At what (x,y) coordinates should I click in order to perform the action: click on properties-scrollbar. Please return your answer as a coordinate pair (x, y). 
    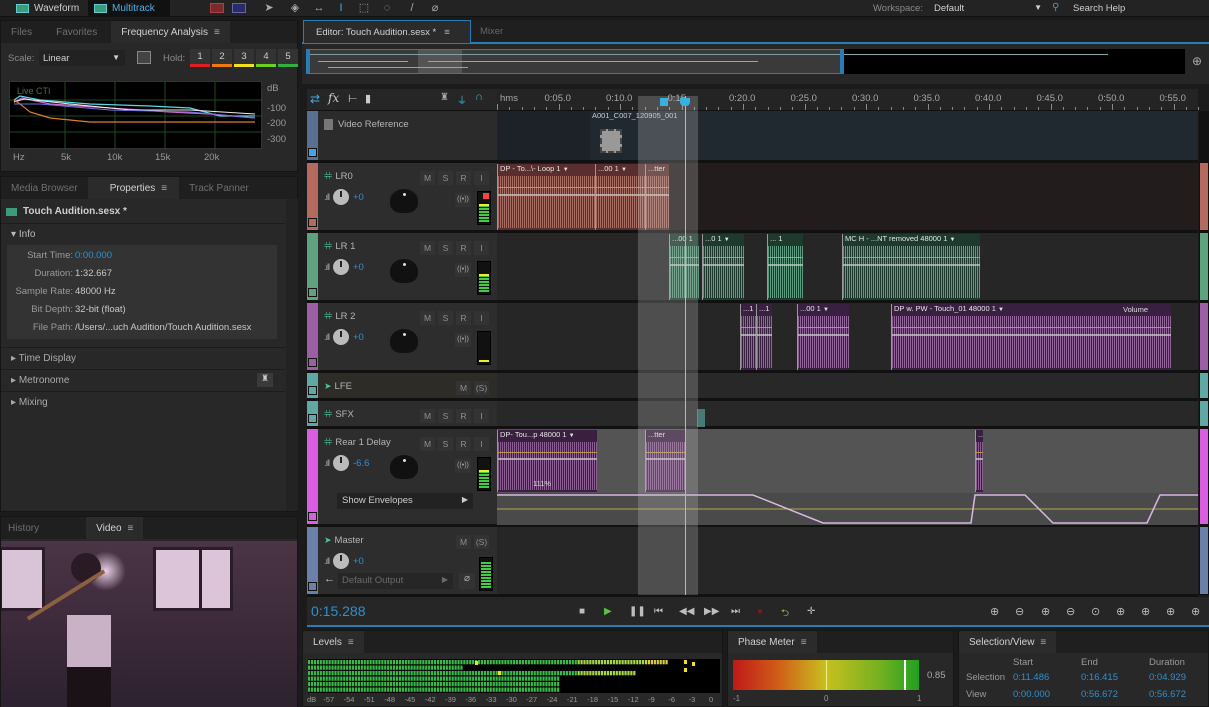
    Looking at the image, I should click on (292, 355).